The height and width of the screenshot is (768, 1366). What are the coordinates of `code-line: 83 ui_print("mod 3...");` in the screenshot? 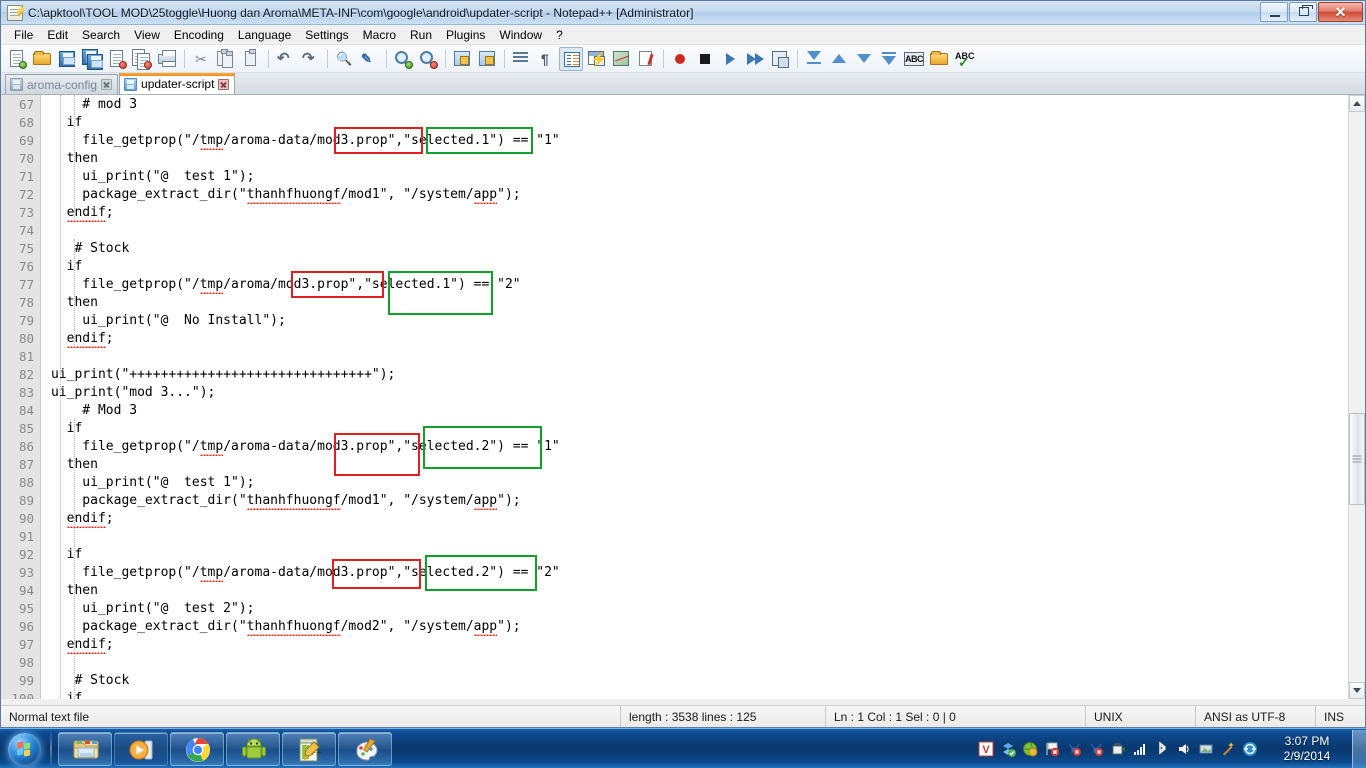 It's located at (674, 392).